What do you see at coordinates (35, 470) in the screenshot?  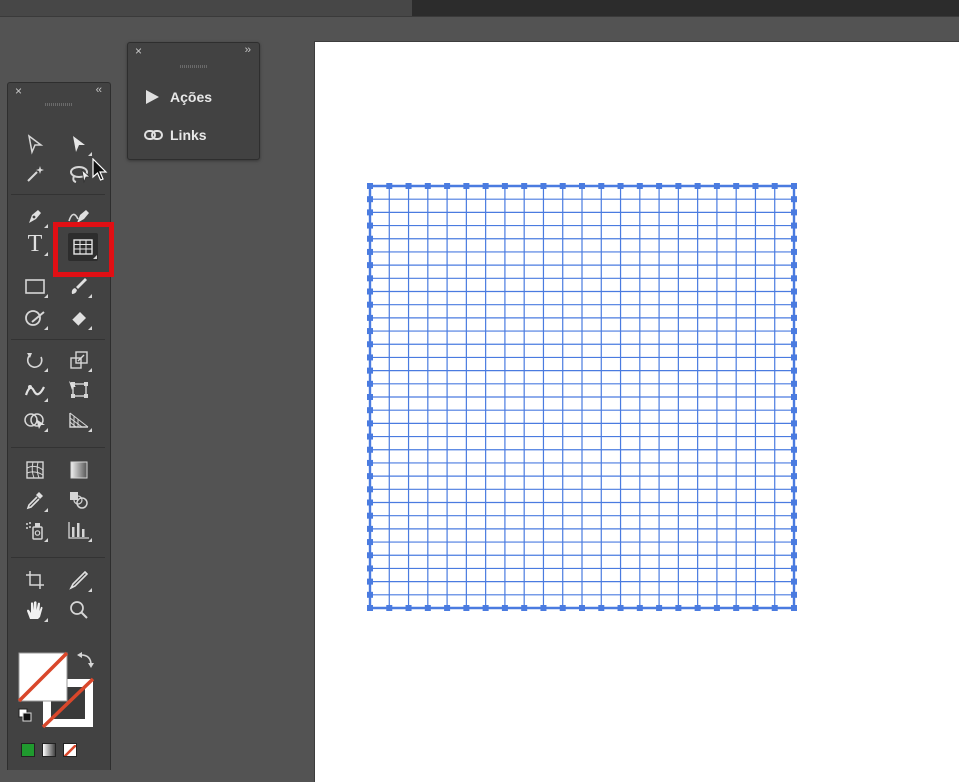 I see `mesh-tool` at bounding box center [35, 470].